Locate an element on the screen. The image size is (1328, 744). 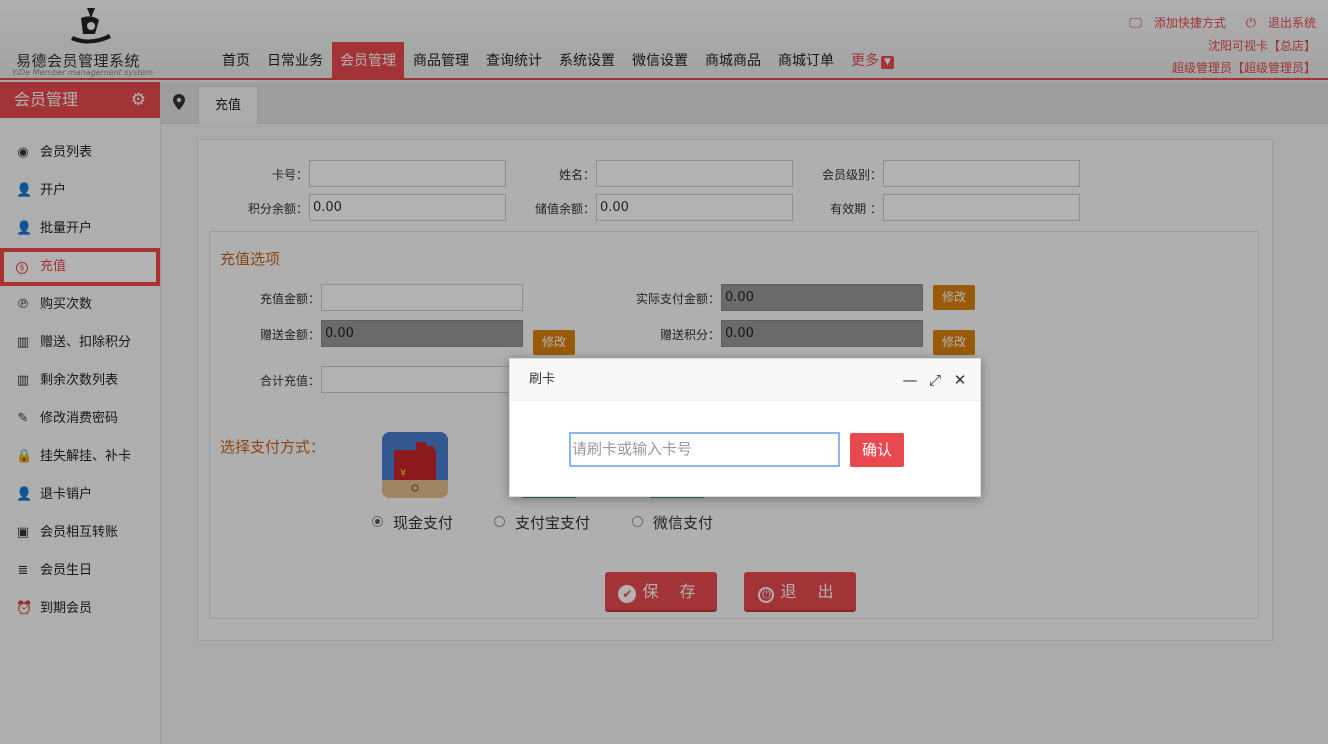
dialog-title: 刷卡 is located at coordinates (542, 379).